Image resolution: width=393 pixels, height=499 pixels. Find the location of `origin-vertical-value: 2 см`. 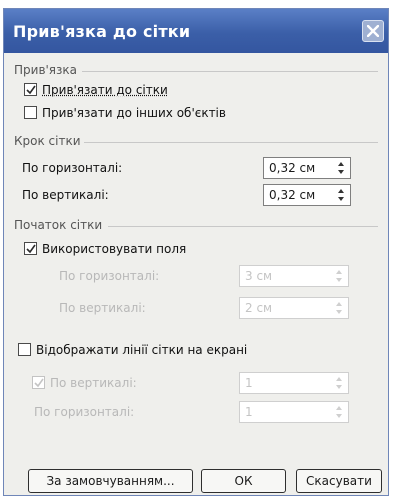

origin-vertical-value: 2 см is located at coordinates (259, 308).